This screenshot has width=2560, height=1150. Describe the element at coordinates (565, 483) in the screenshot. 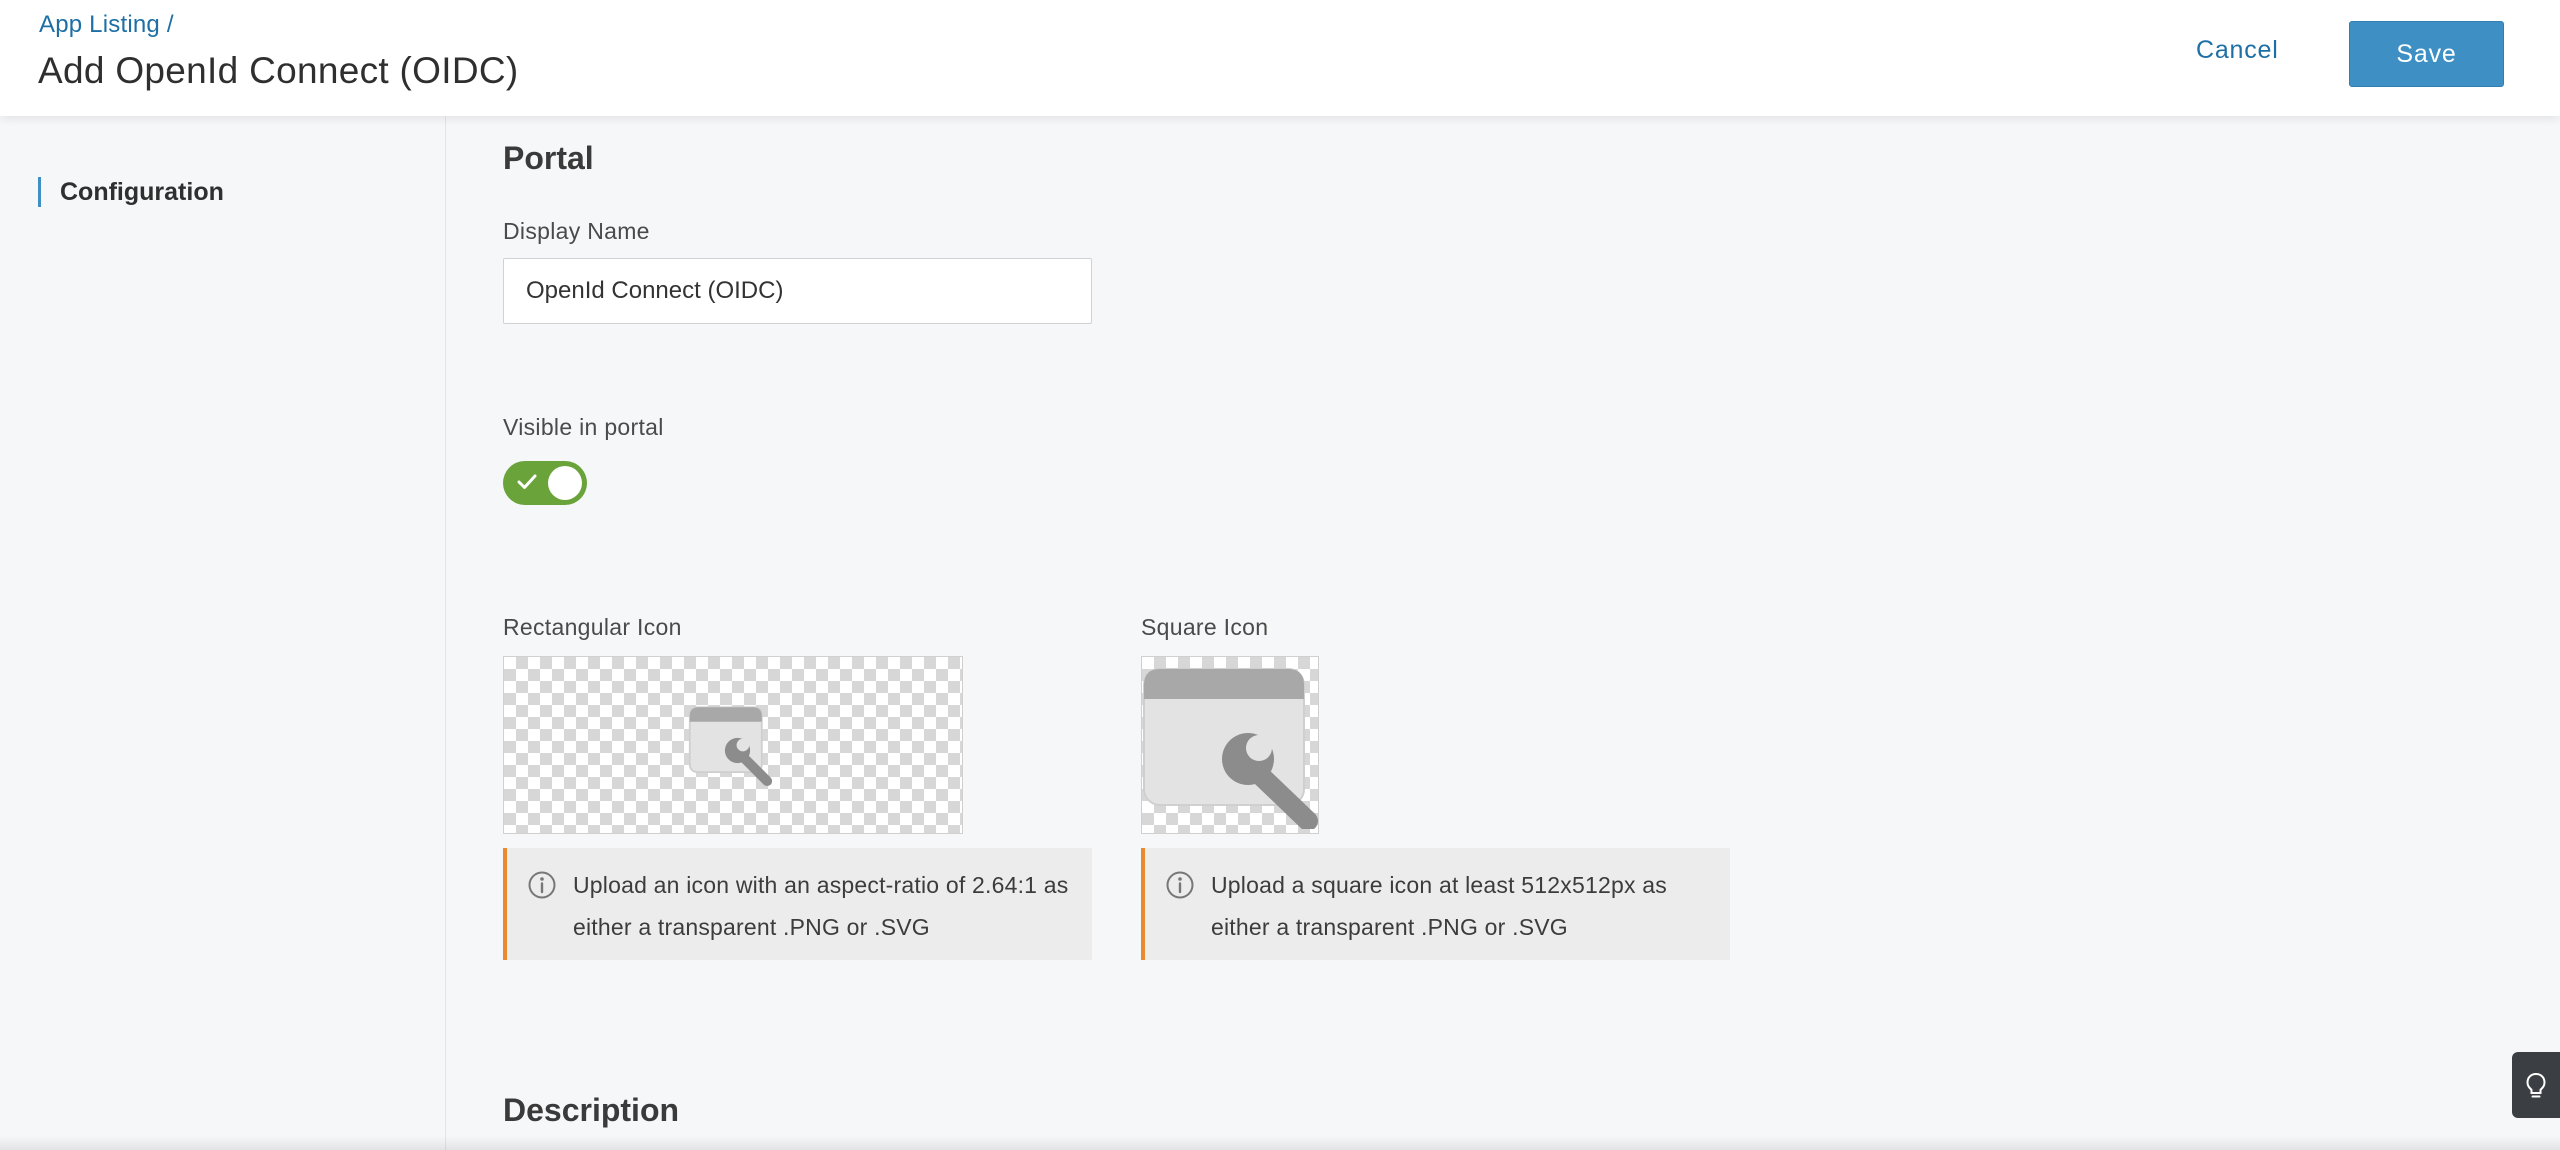

I see `toggle-knob` at that location.